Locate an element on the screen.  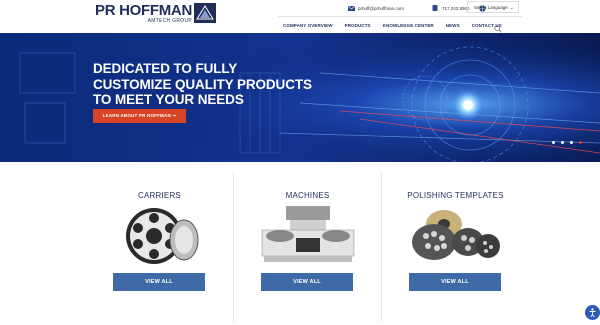
machines-image is located at coordinates (307, 236).